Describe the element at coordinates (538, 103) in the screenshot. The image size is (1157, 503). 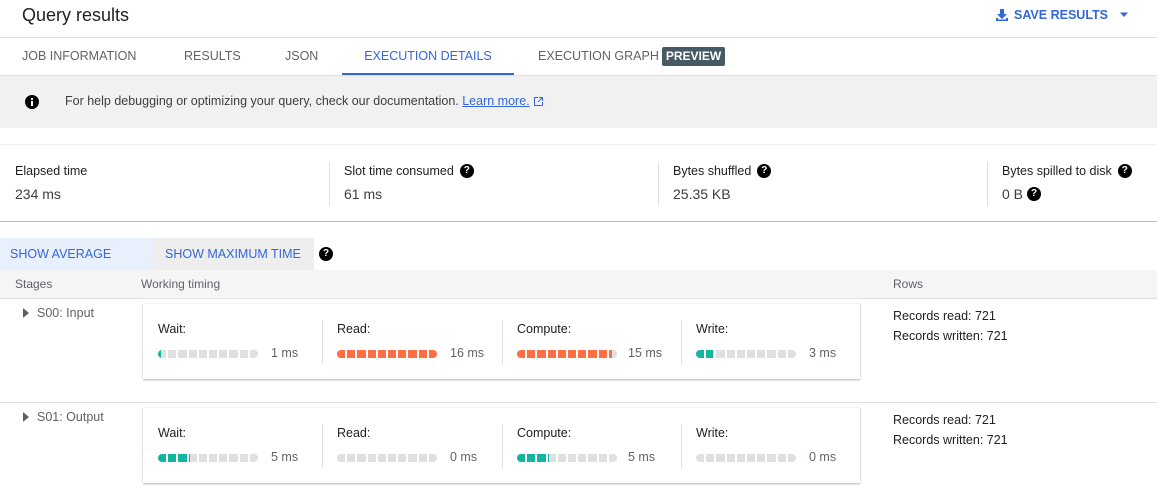
I see `external-link-icon` at that location.